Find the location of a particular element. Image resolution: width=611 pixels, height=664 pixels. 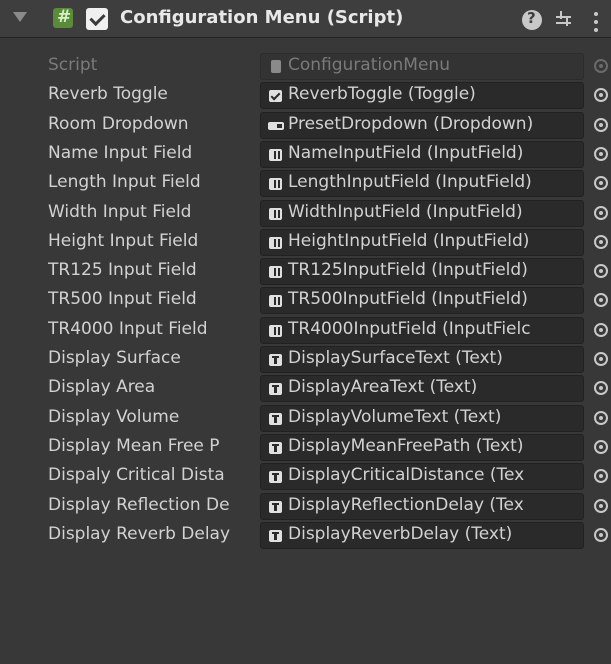

toggle-icon is located at coordinates (275, 96).